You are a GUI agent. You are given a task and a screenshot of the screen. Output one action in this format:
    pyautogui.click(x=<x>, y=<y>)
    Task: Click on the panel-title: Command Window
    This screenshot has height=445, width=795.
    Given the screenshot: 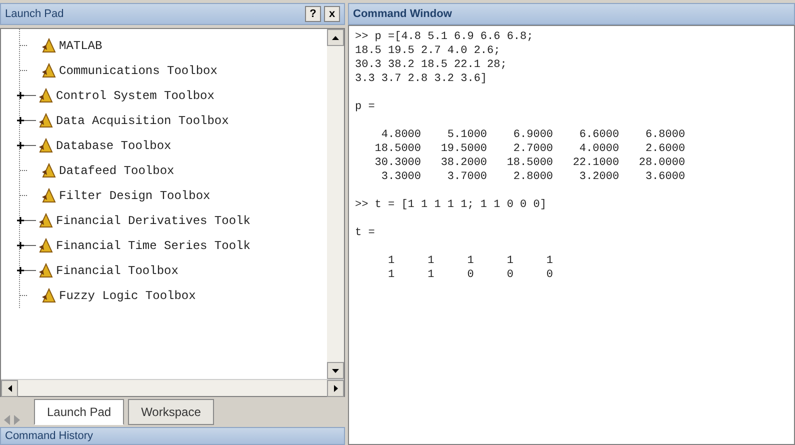 What is the action you would take?
    pyautogui.click(x=403, y=14)
    